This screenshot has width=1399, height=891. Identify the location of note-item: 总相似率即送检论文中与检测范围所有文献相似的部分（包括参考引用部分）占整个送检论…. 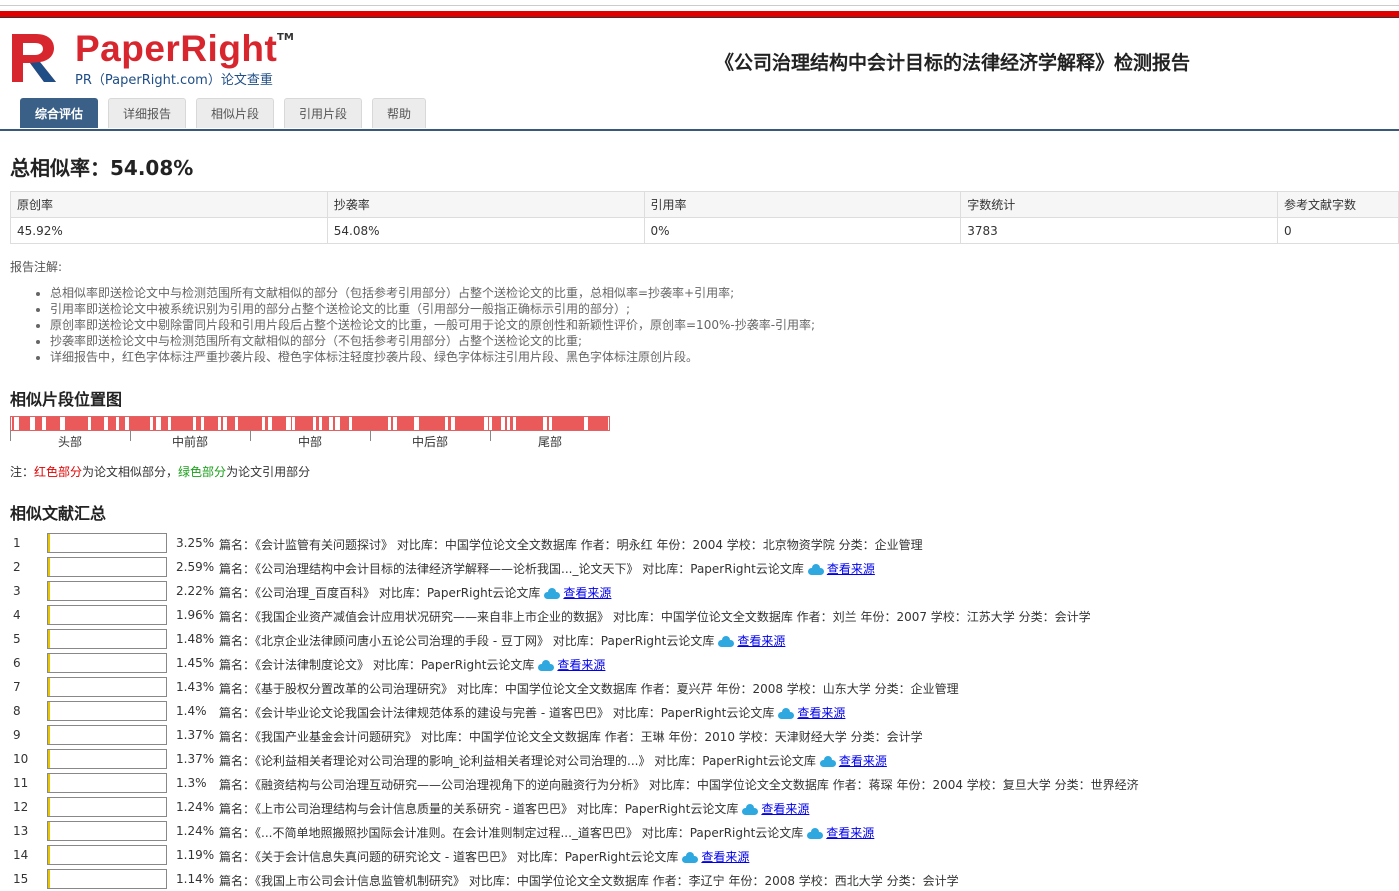
(550, 293).